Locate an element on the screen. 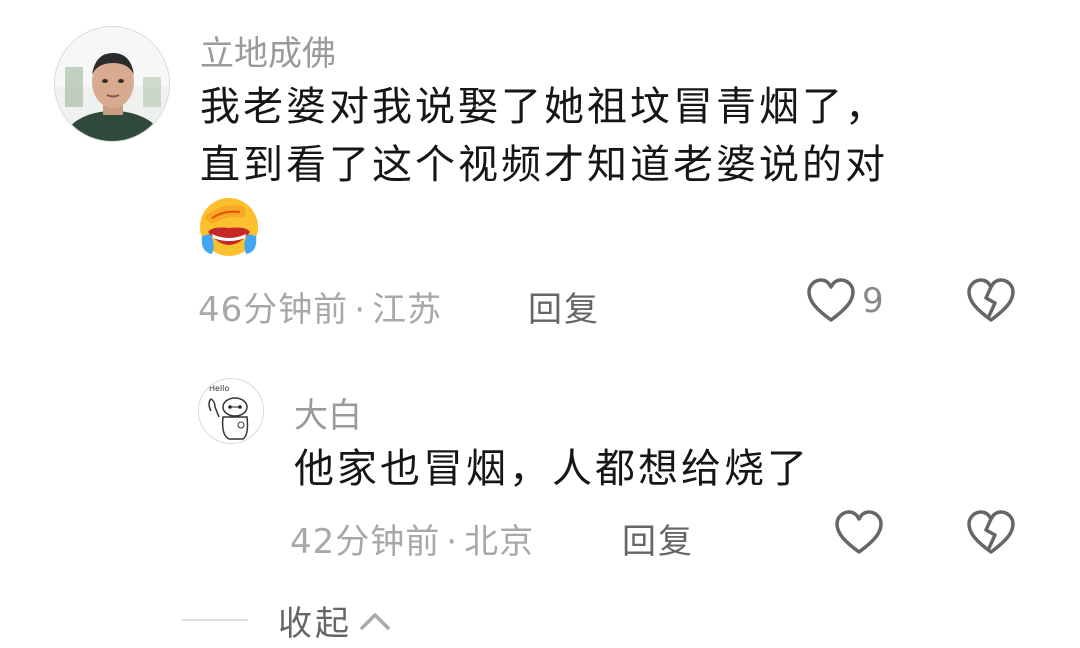 The height and width of the screenshot is (648, 1080). like-count: 9 is located at coordinates (873, 301).